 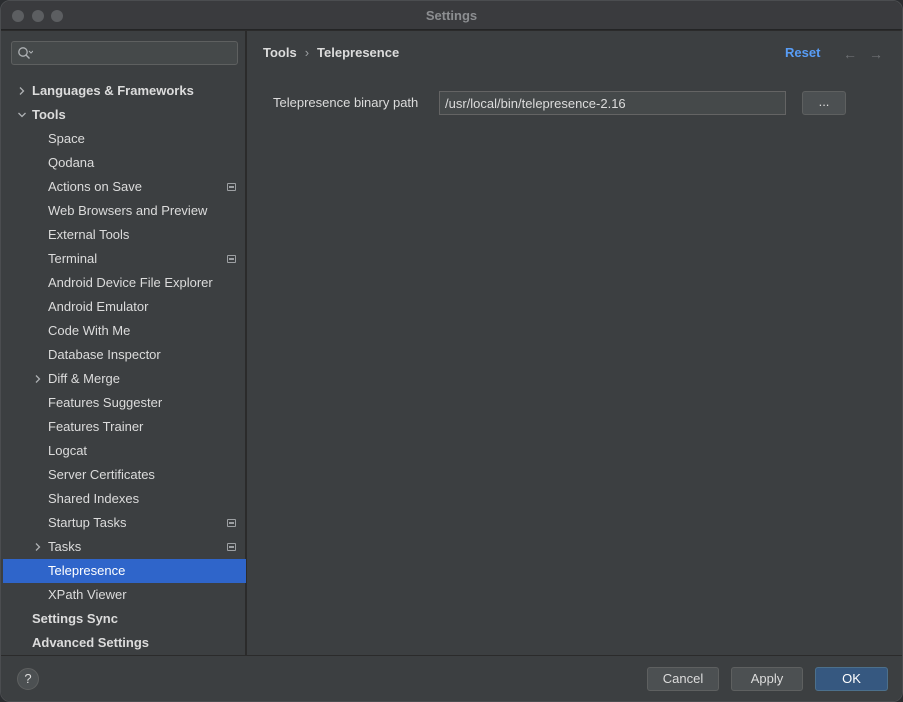 What do you see at coordinates (87, 570) in the screenshot?
I see `sidebar-item-label: Telepresence` at bounding box center [87, 570].